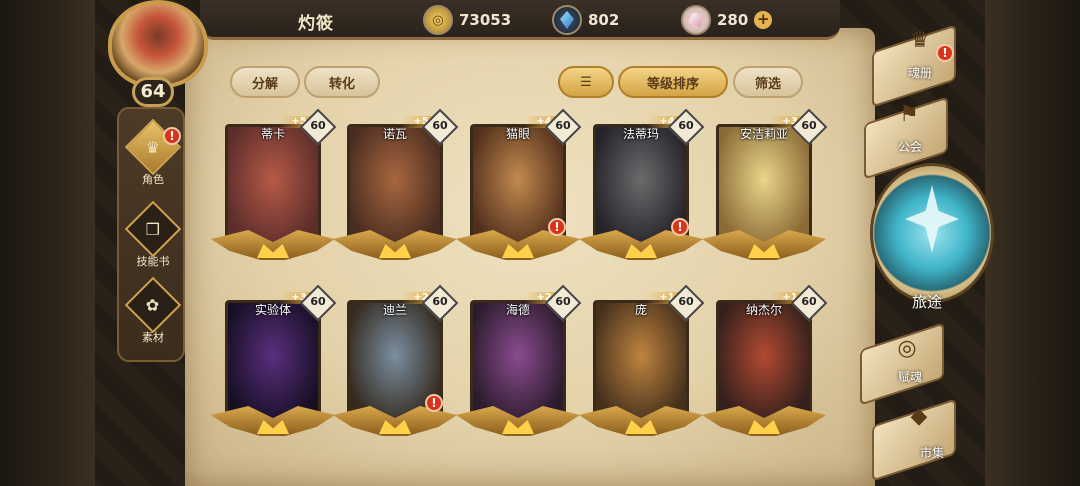  What do you see at coordinates (920, 40) in the screenshot?
I see `soul-book-icon: ♛` at bounding box center [920, 40].